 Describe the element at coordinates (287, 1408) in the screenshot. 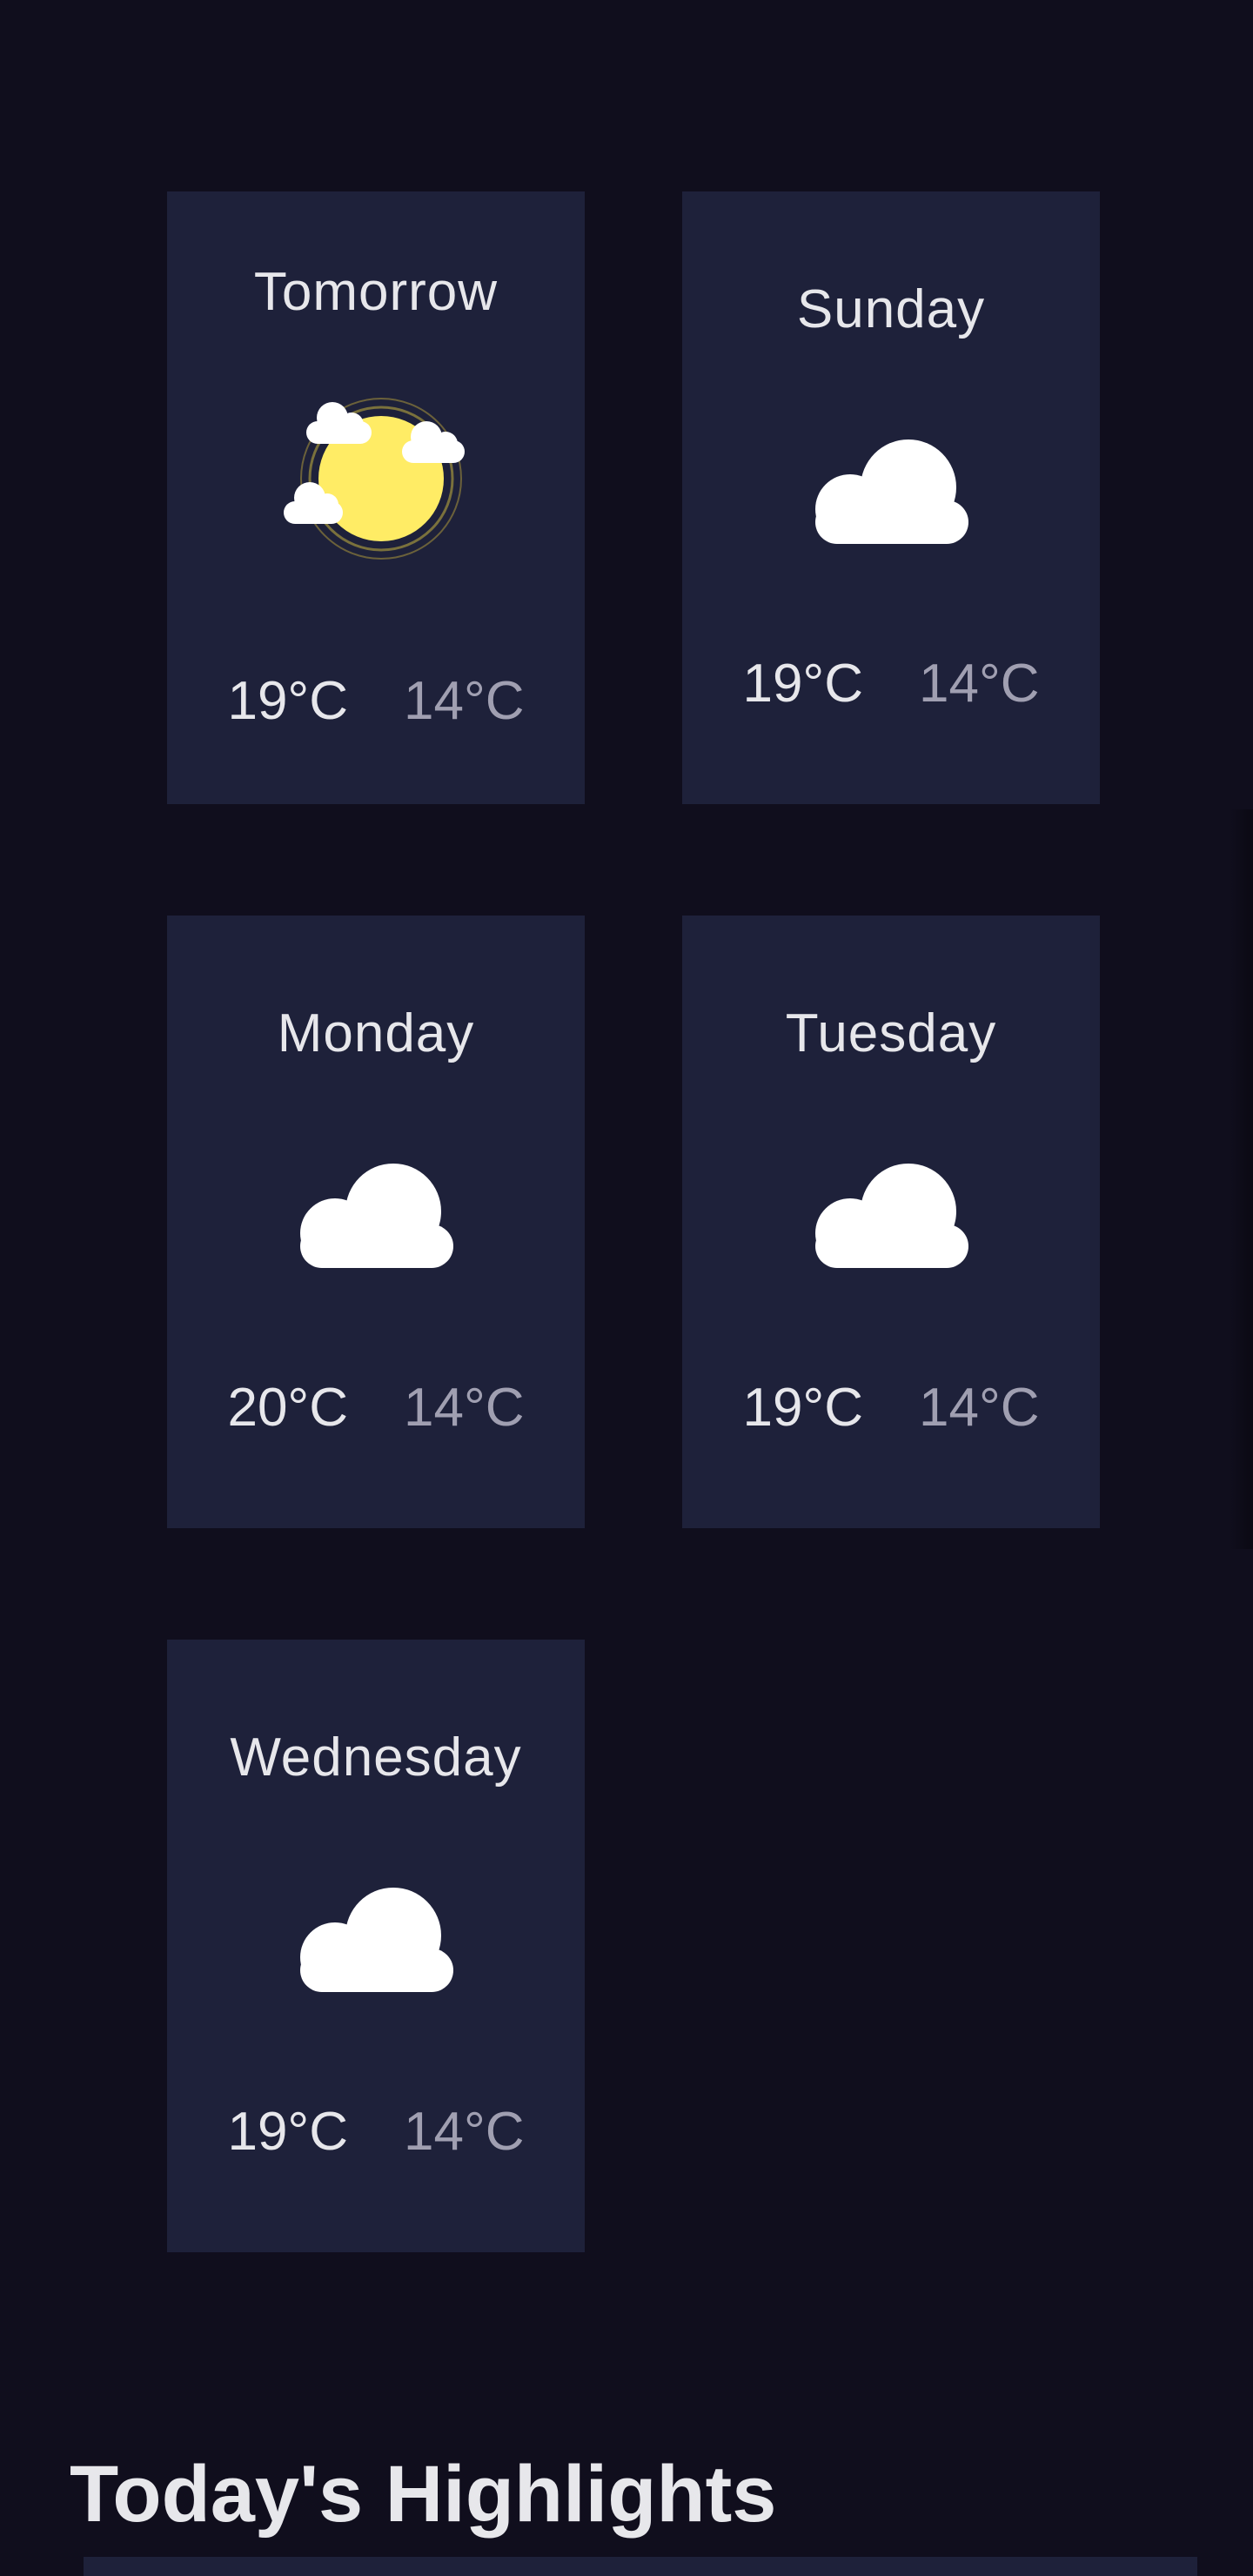

I see `forecast-max-temp: 20°C` at that location.